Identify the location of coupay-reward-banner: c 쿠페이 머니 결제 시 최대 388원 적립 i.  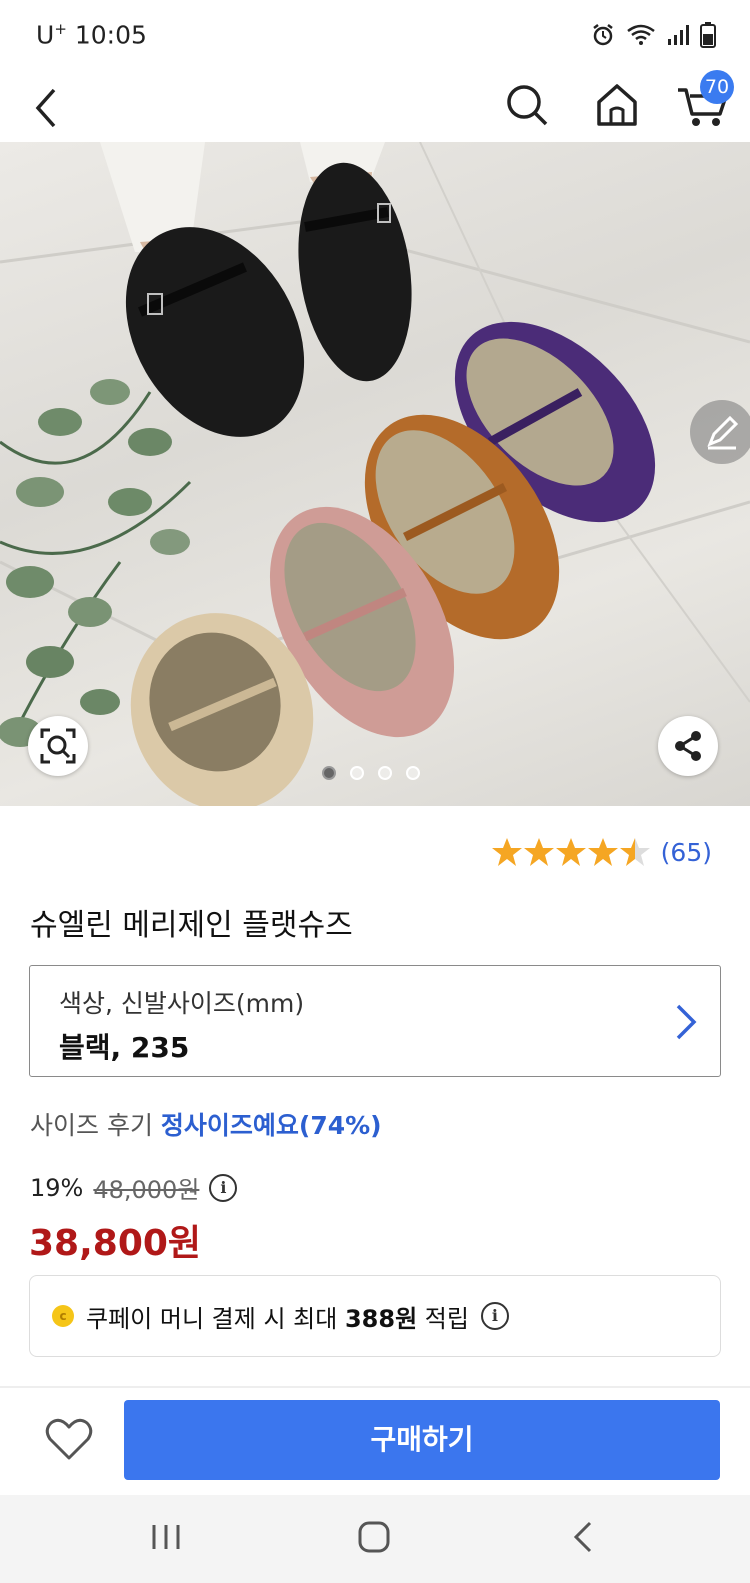
(375, 1316).